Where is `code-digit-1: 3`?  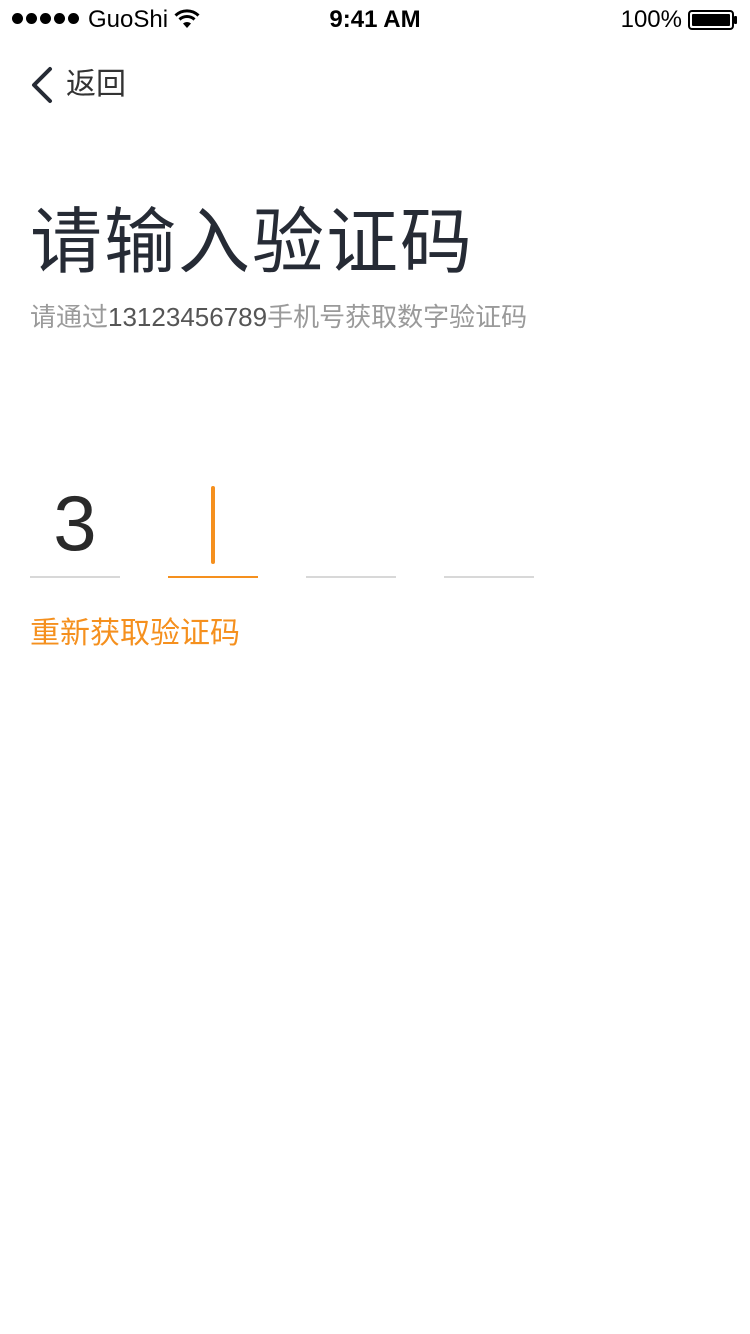
code-digit-1: 3 is located at coordinates (75, 524).